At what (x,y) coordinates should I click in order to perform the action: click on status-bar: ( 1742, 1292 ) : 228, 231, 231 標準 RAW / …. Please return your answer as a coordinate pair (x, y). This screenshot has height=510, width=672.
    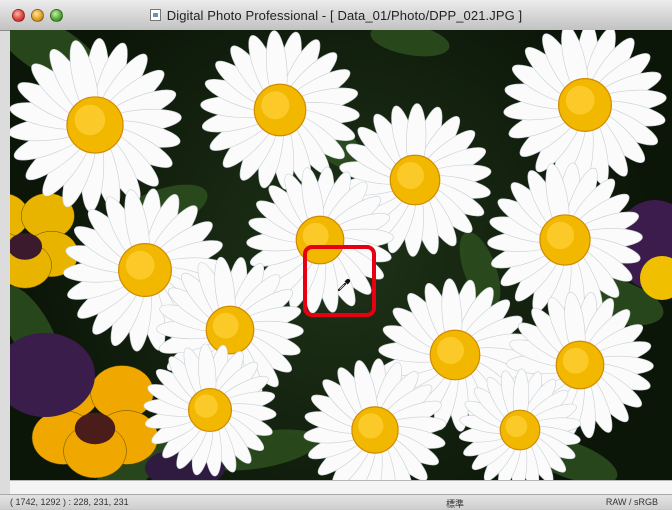
    Looking at the image, I should click on (336, 501).